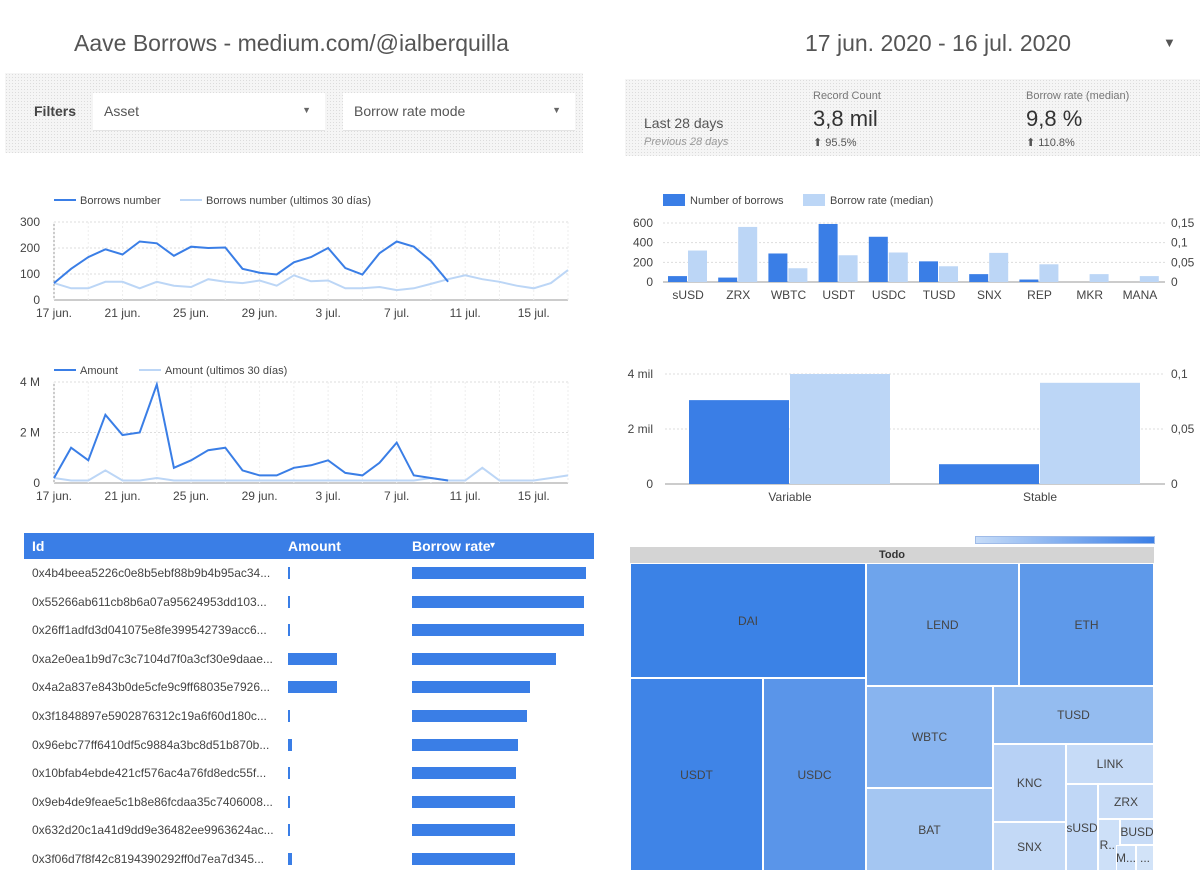  I want to click on column-header-amount: Amount, so click(314, 546).